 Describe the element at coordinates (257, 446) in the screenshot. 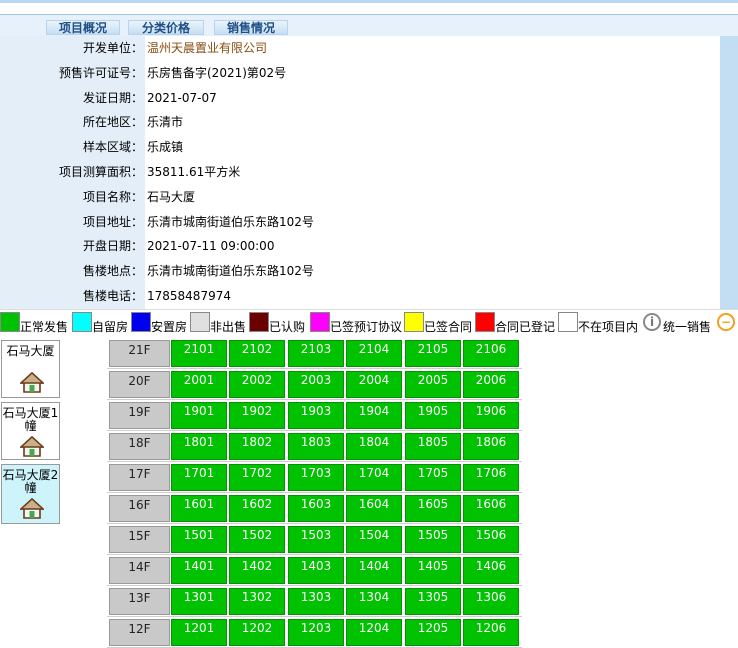

I see `unit-cell: 1802` at that location.